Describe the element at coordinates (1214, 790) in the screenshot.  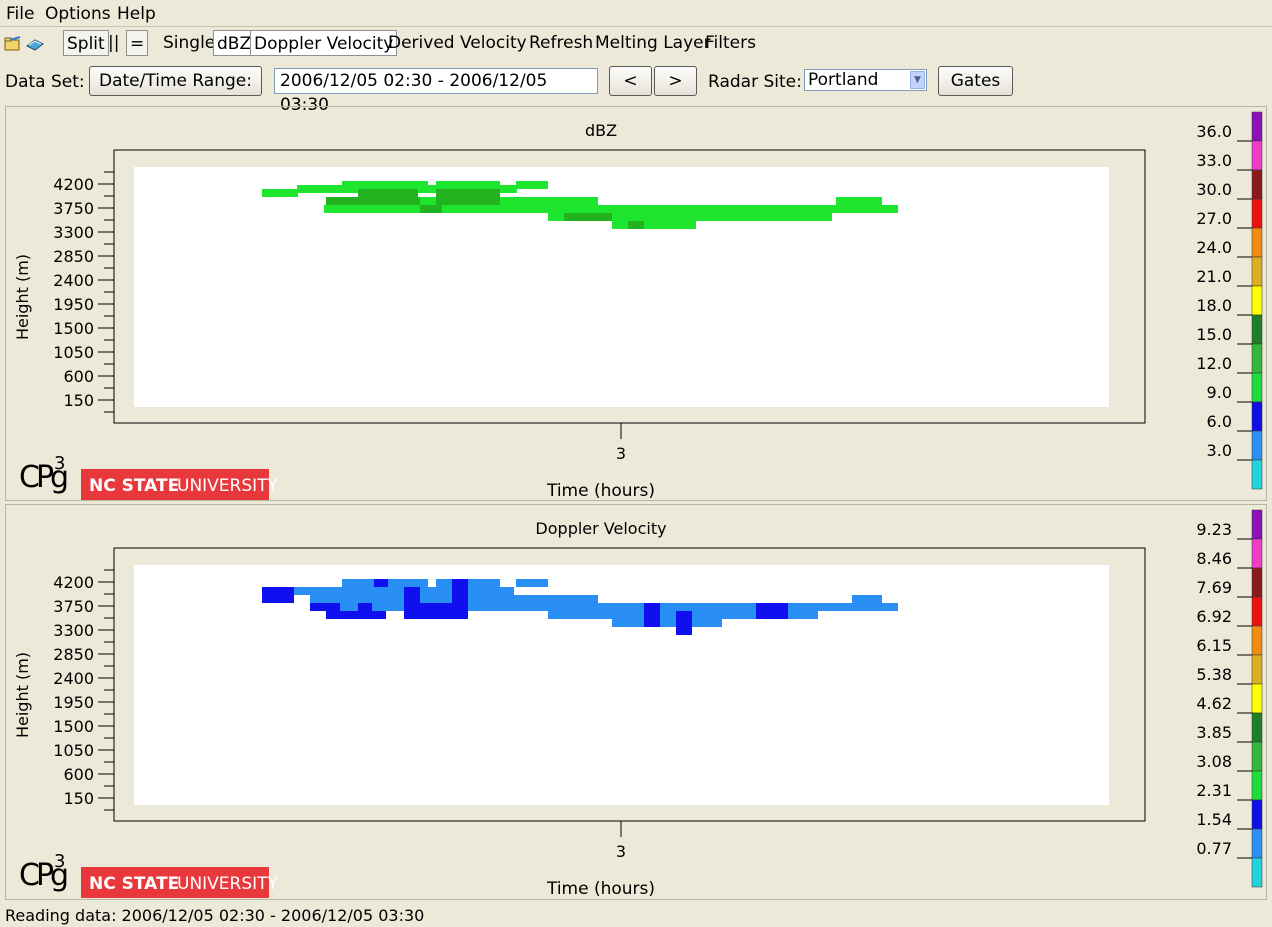
I see `colorbar-label: 2.31` at that location.